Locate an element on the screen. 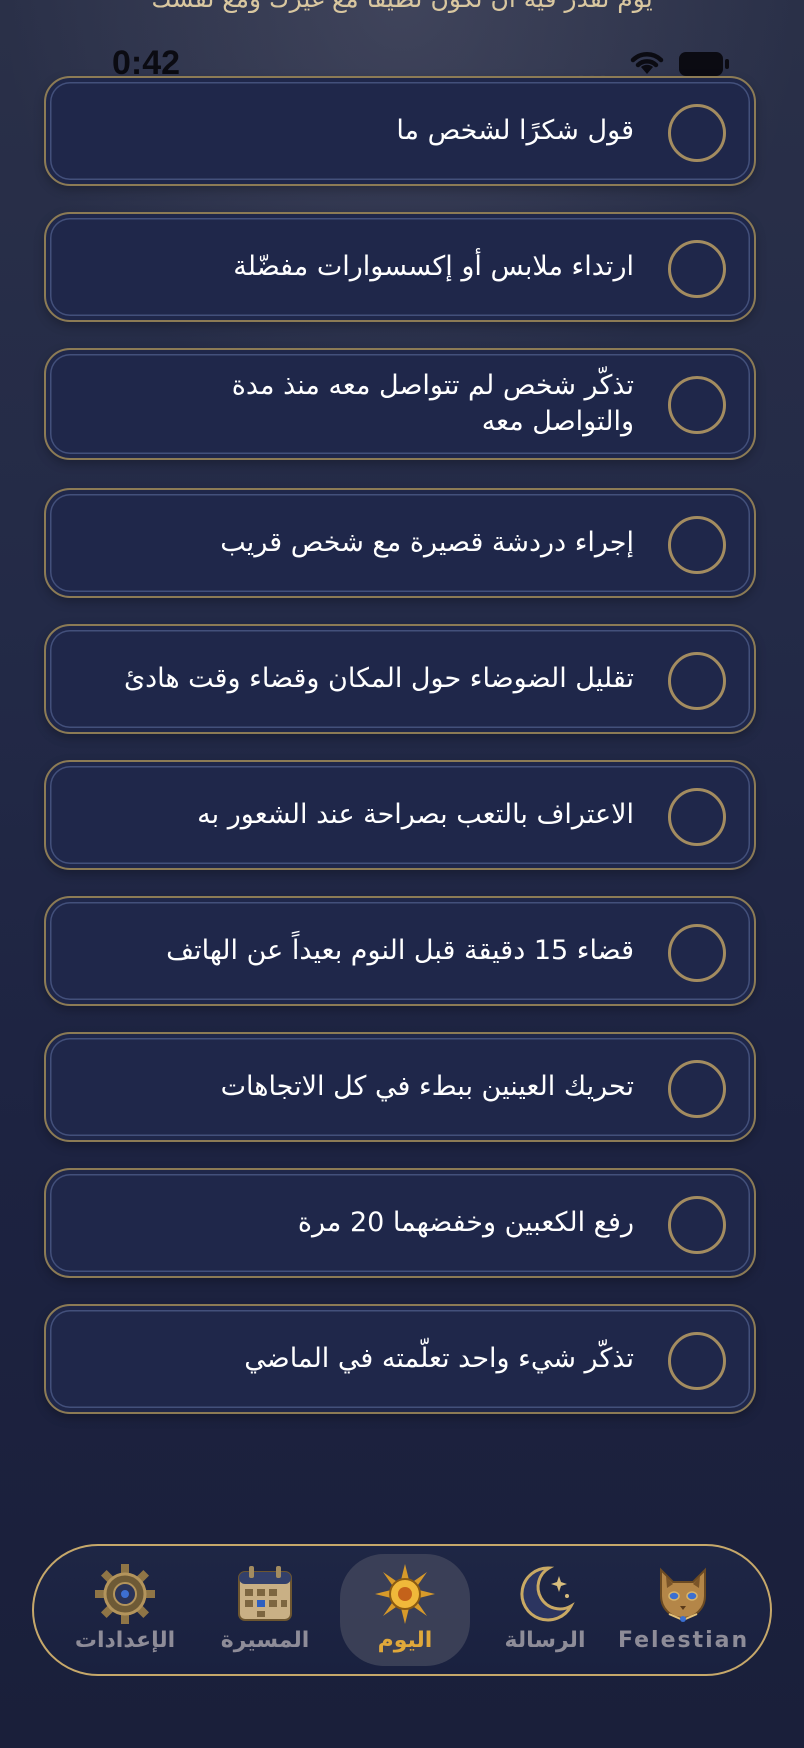 This screenshot has width=804, height=1748. task-card: تذكّر شيء واحد تعلّمته في الماضي is located at coordinates (400, 1359).